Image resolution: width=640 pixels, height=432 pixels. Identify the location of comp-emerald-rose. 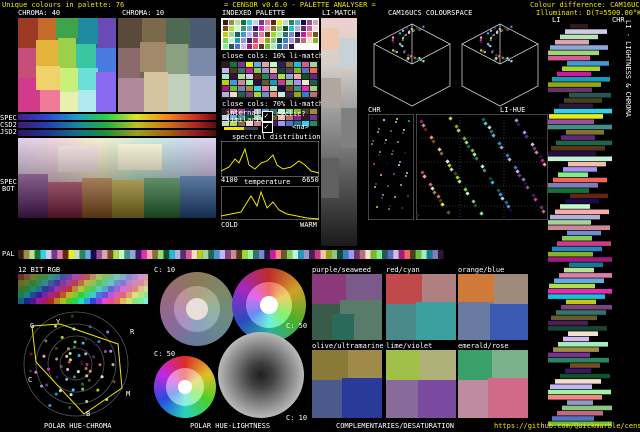
(493, 384).